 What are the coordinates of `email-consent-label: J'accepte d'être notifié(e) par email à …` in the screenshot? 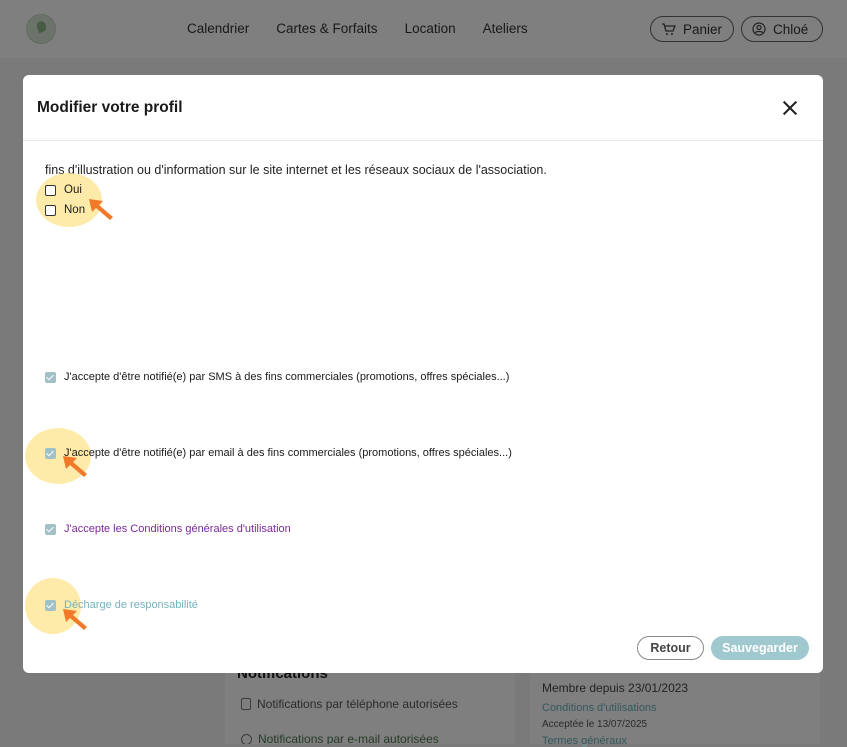 It's located at (288, 453).